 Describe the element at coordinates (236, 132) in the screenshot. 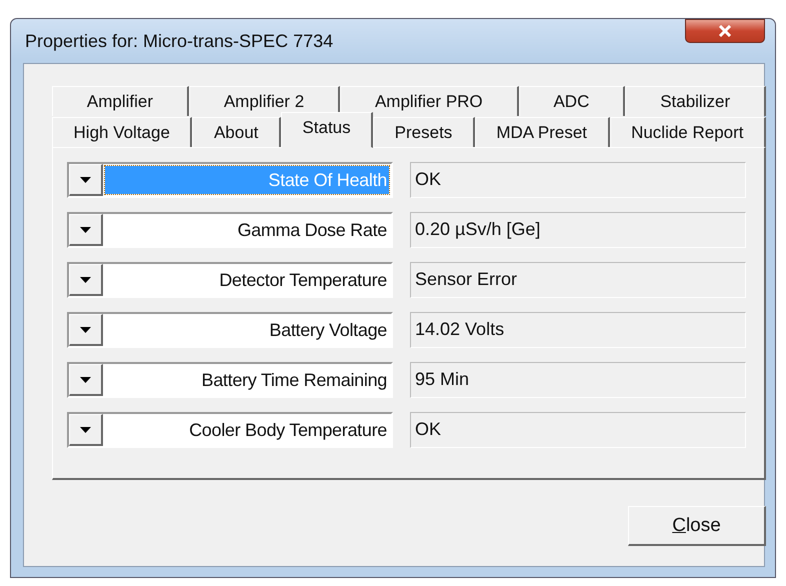

I see `tab: About` at that location.